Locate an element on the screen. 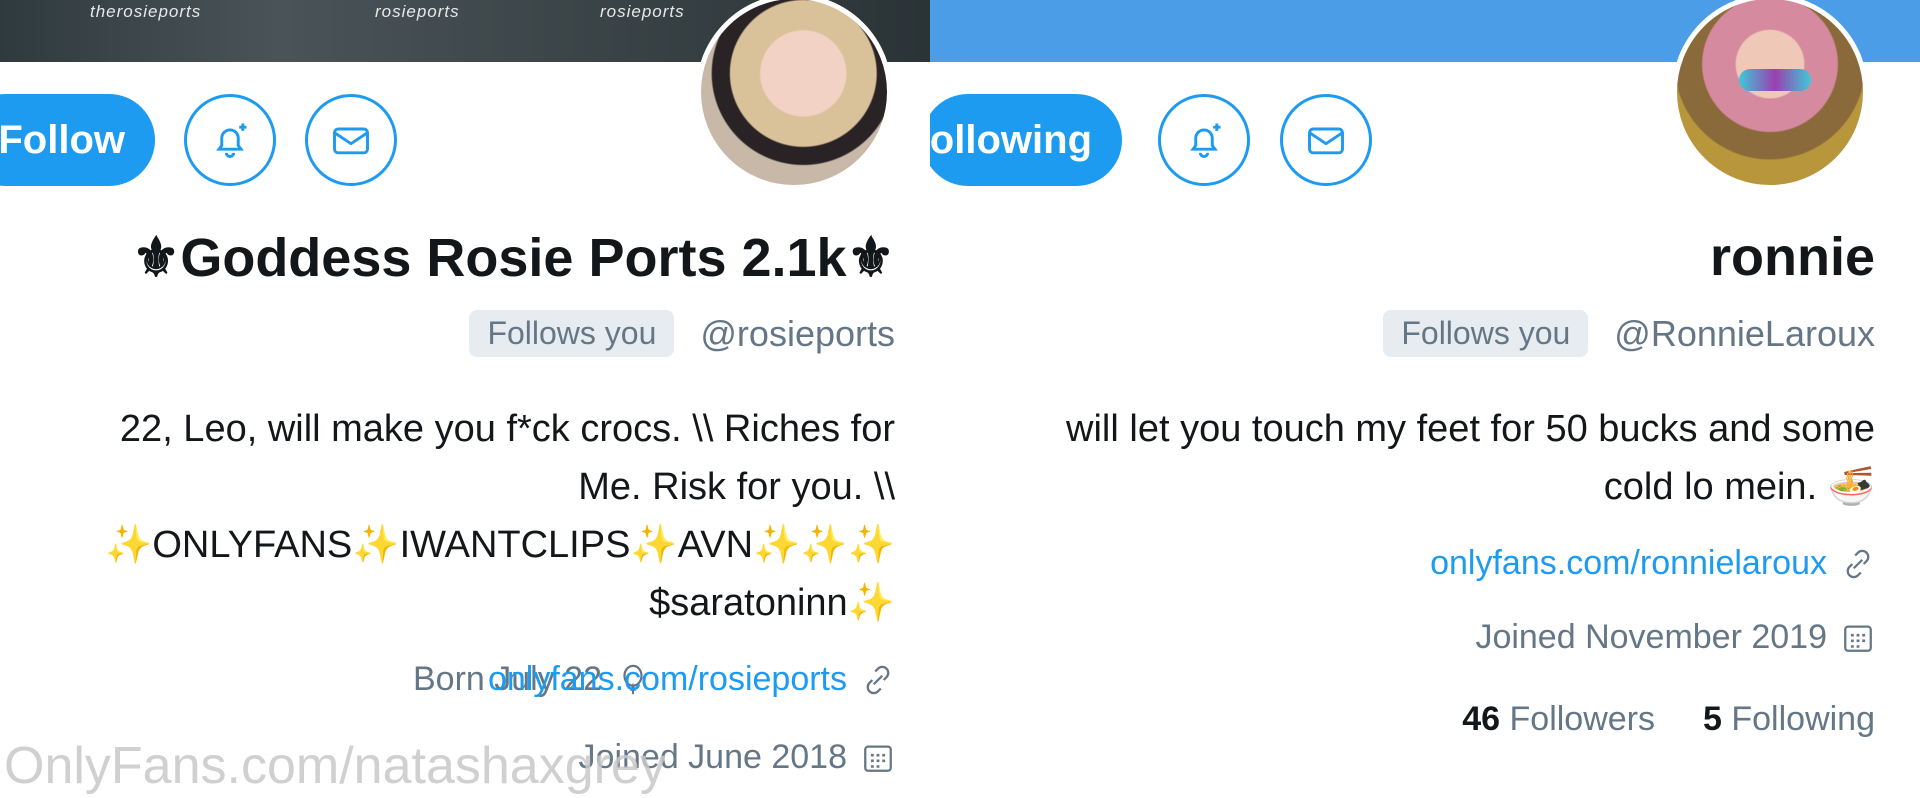 This screenshot has width=1920, height=798. following-button: Following is located at coordinates (1026, 140).